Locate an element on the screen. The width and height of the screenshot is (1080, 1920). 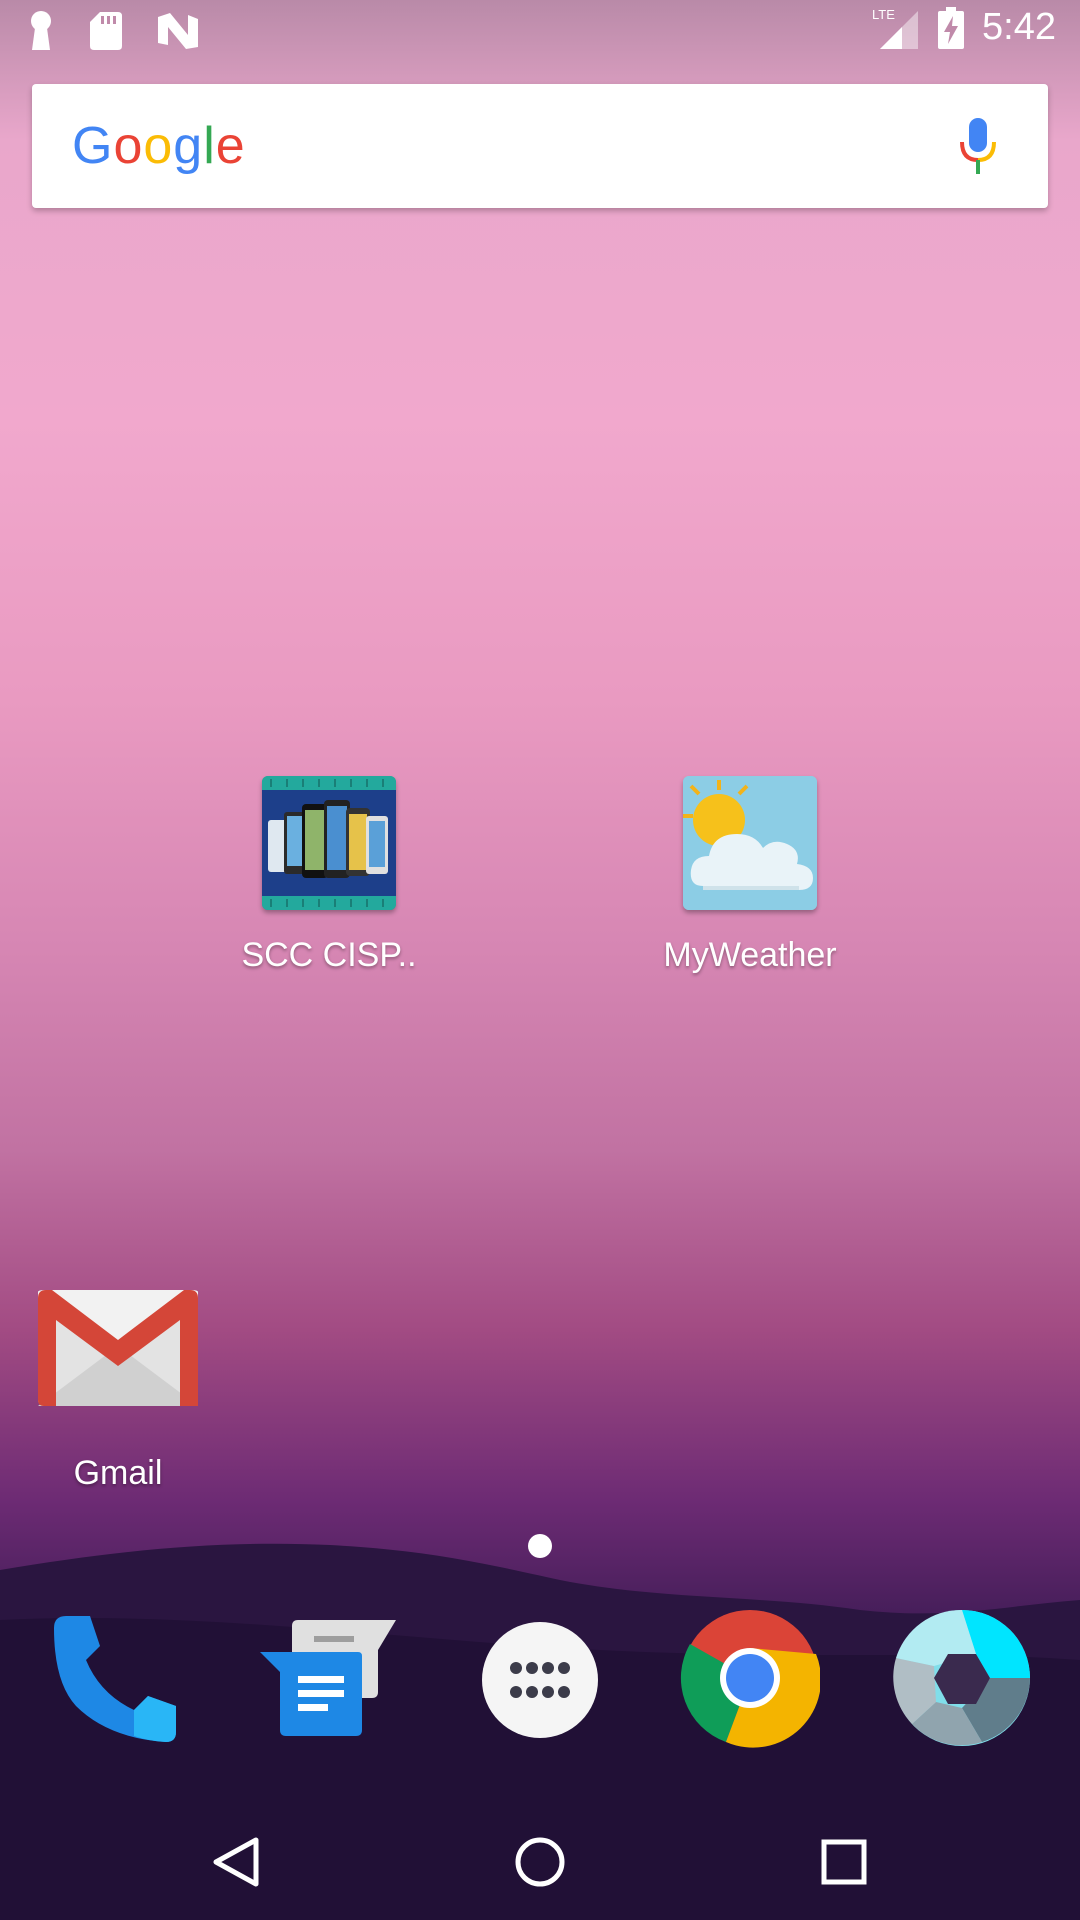
google-logo: Google is located at coordinates (159, 146).